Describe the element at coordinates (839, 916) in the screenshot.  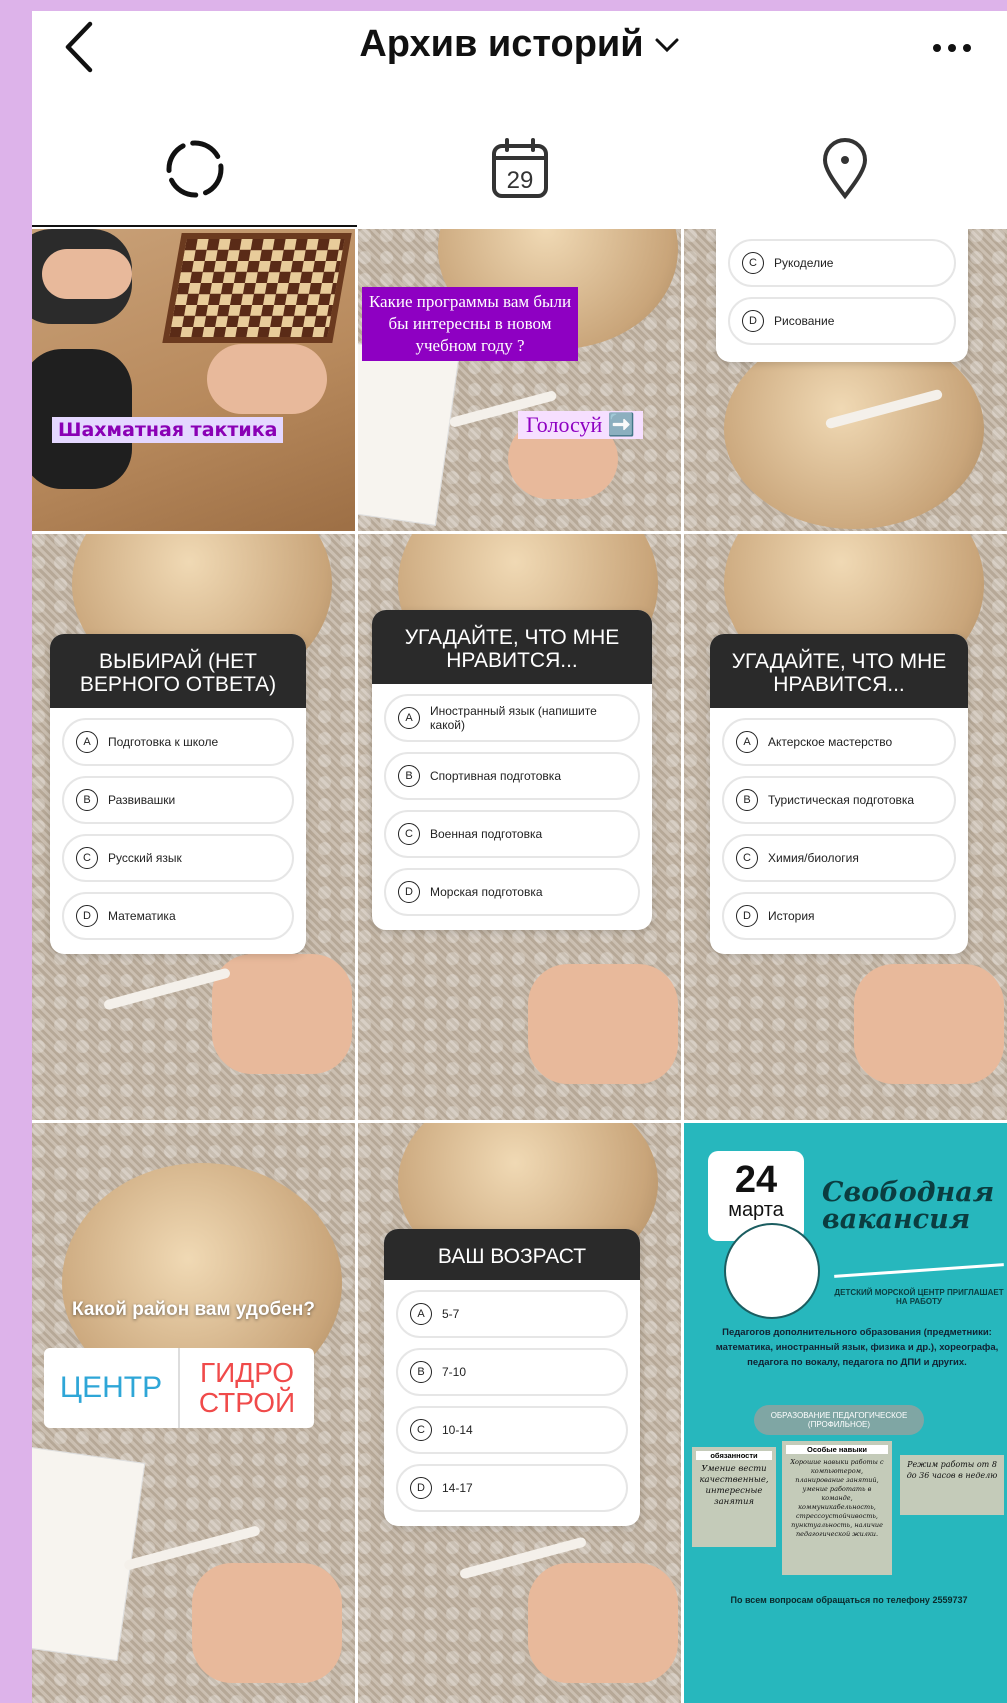
I see `poll-option: D История` at that location.